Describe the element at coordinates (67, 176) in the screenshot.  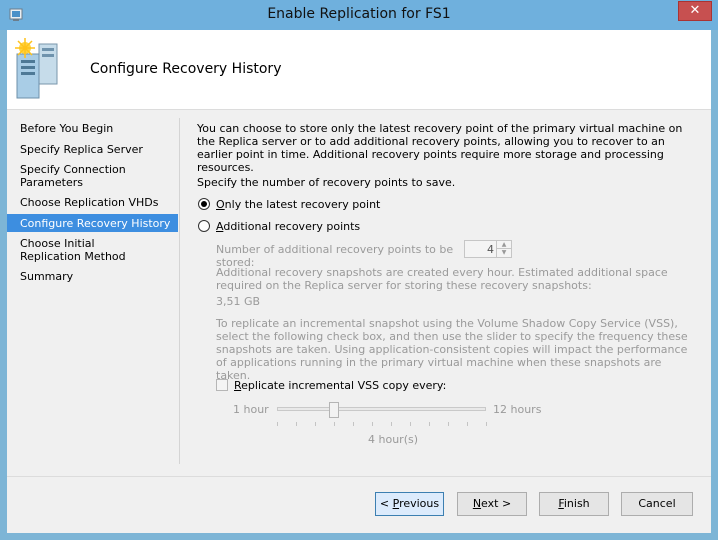
I see `nav-item-specify-connection-parameters: Specify Connection Parameters` at that location.